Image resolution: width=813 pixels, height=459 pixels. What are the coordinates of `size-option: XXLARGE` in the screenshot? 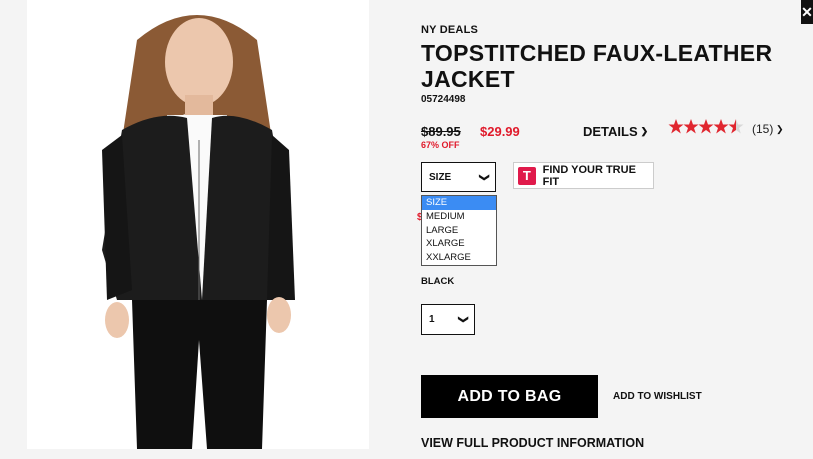 It's located at (459, 258).